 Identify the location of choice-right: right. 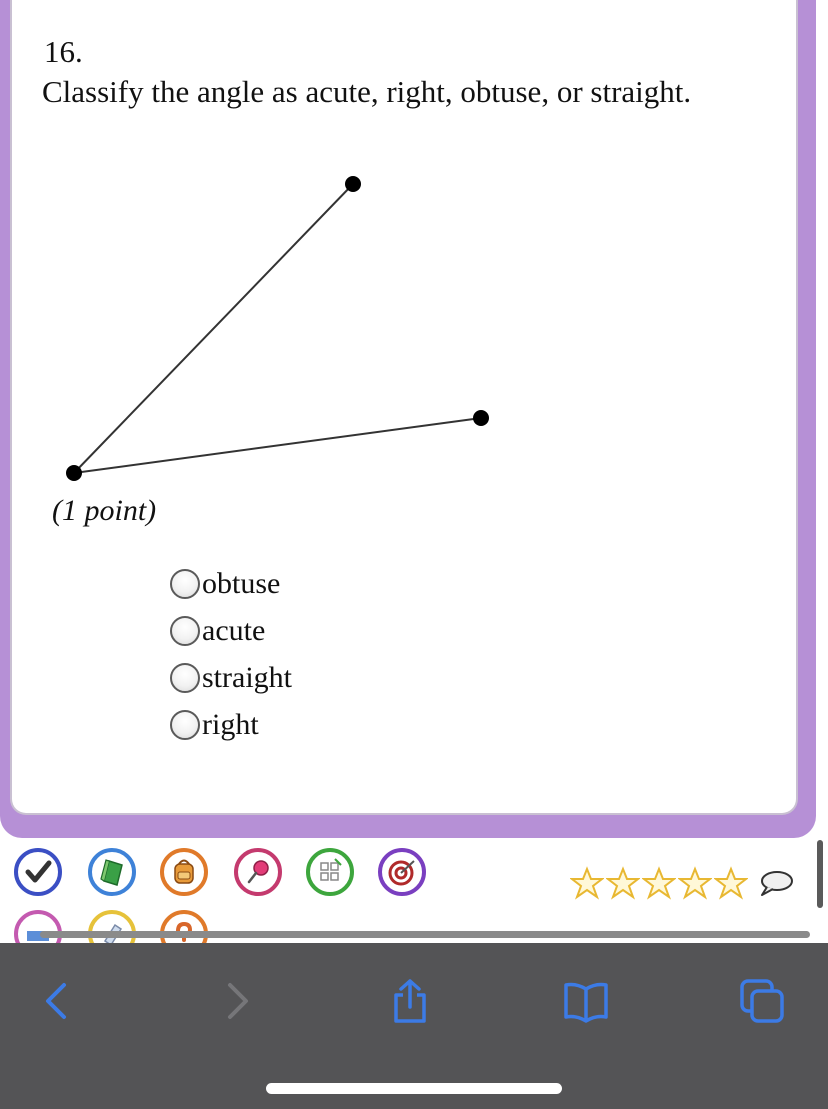
(231, 724).